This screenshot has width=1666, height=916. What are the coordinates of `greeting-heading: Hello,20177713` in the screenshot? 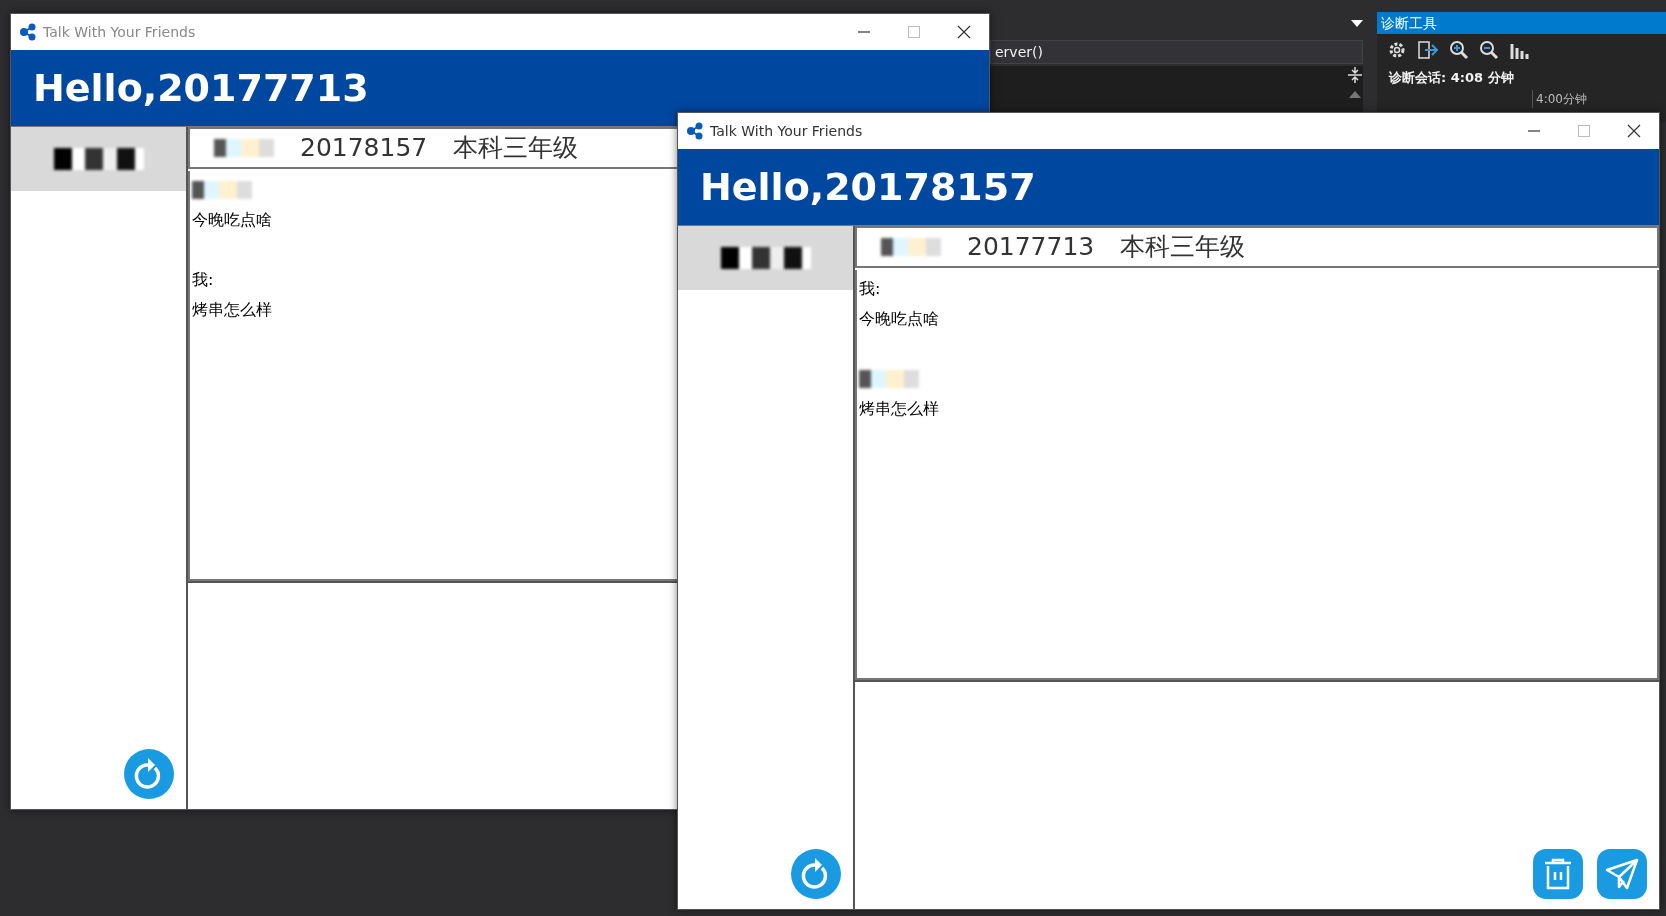 It's located at (201, 88).